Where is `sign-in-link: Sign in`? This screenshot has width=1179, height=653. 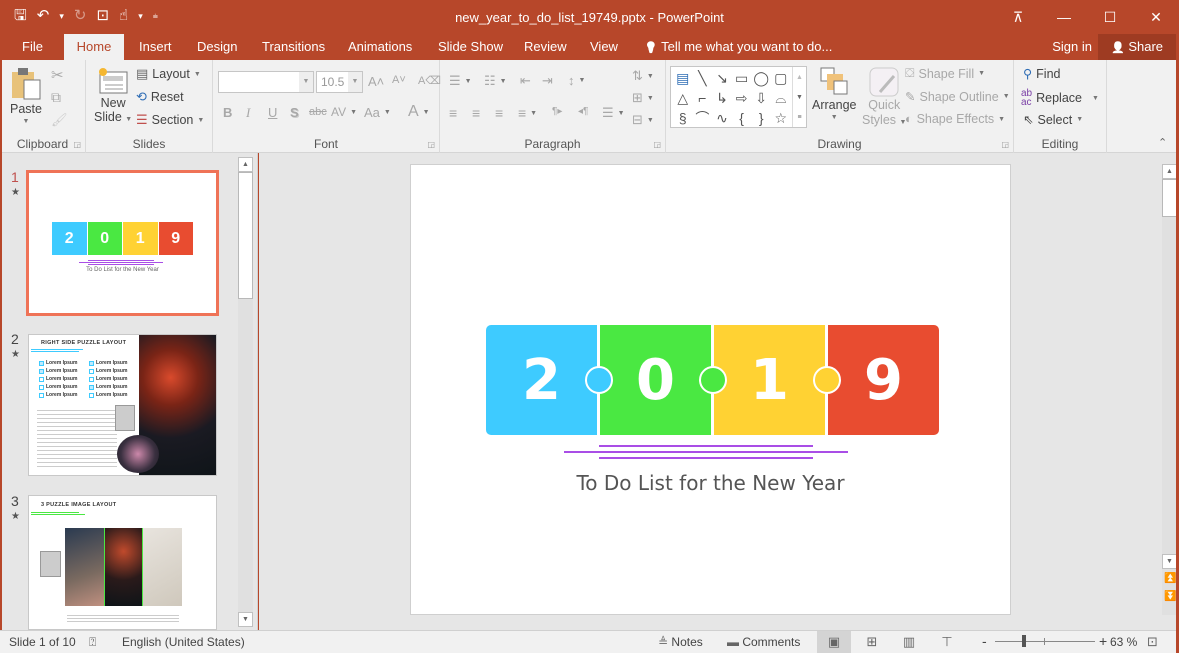
sign-in-link: Sign in is located at coordinates (1072, 47).